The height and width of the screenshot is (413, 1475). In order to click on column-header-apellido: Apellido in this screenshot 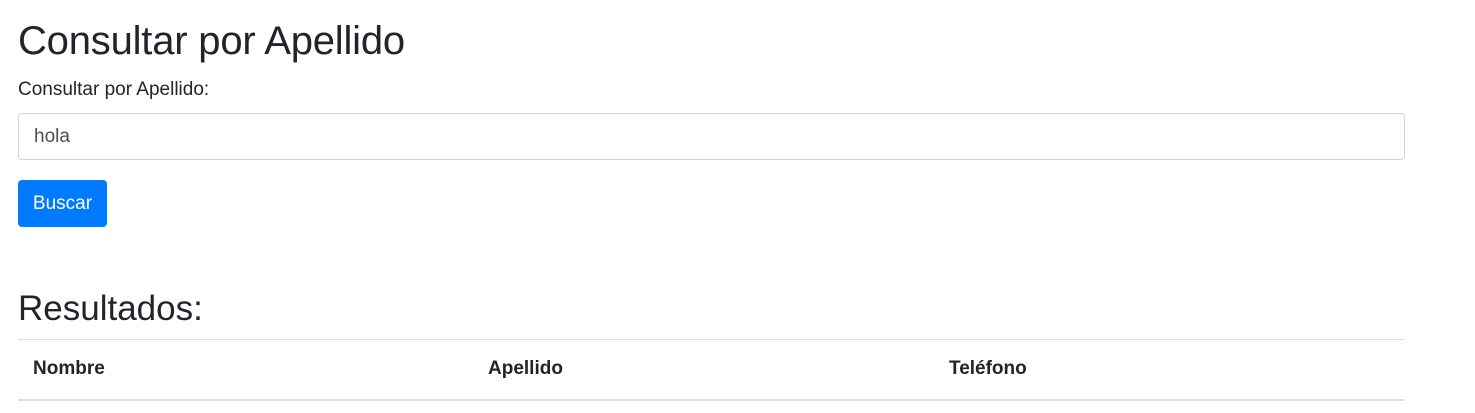, I will do `click(703, 370)`.